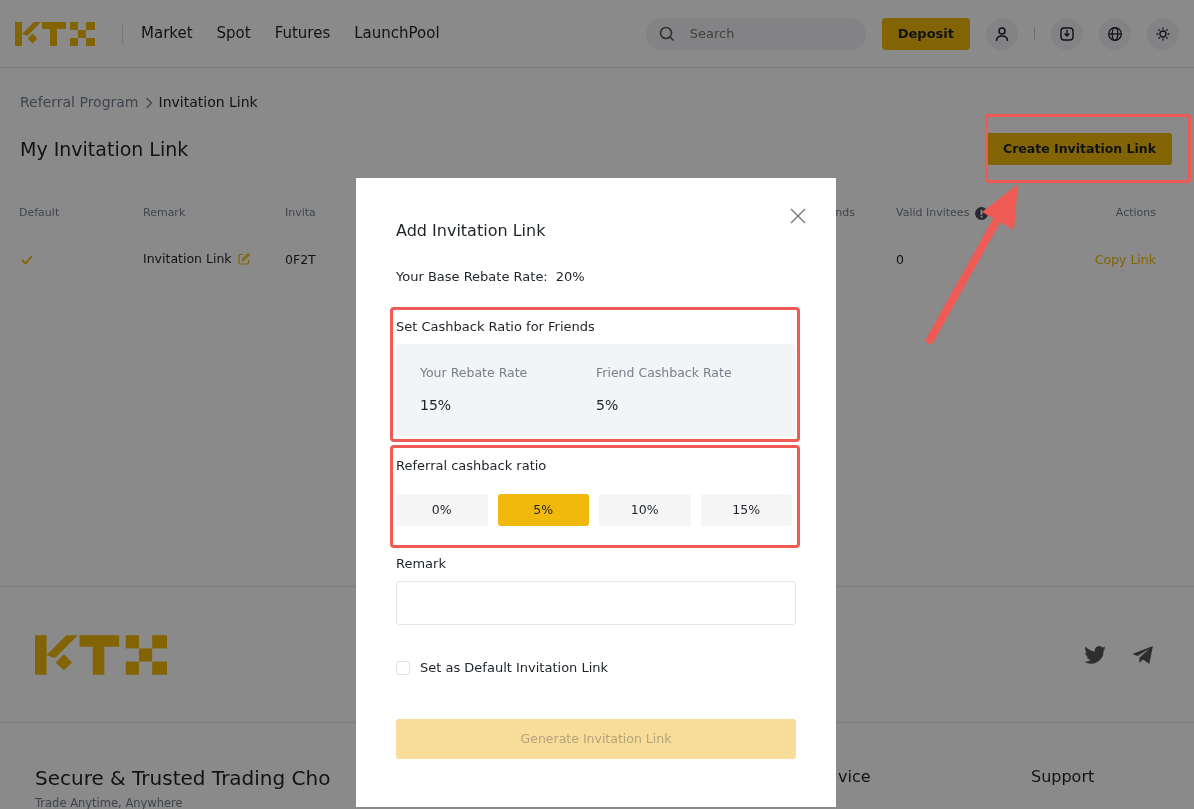  Describe the element at coordinates (900, 259) in the screenshot. I see `table-cell: 0` at that location.